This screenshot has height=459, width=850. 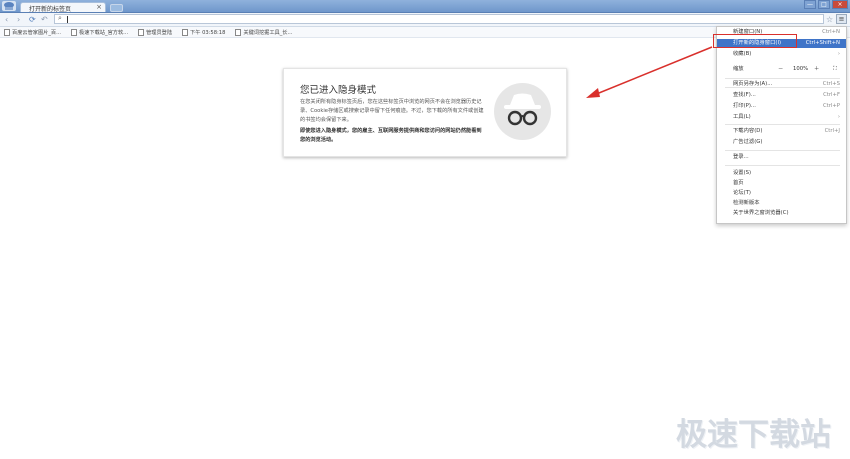 I want to click on menu-item-label: 下载内容(D), so click(x=748, y=131).